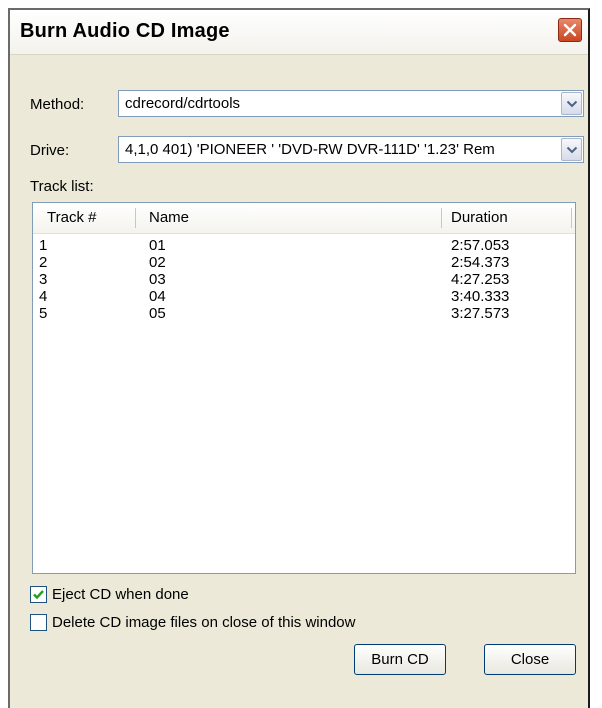 Image resolution: width=602 pixels, height=708 pixels. I want to click on track-duration-cell: 2:57.053, so click(480, 245).